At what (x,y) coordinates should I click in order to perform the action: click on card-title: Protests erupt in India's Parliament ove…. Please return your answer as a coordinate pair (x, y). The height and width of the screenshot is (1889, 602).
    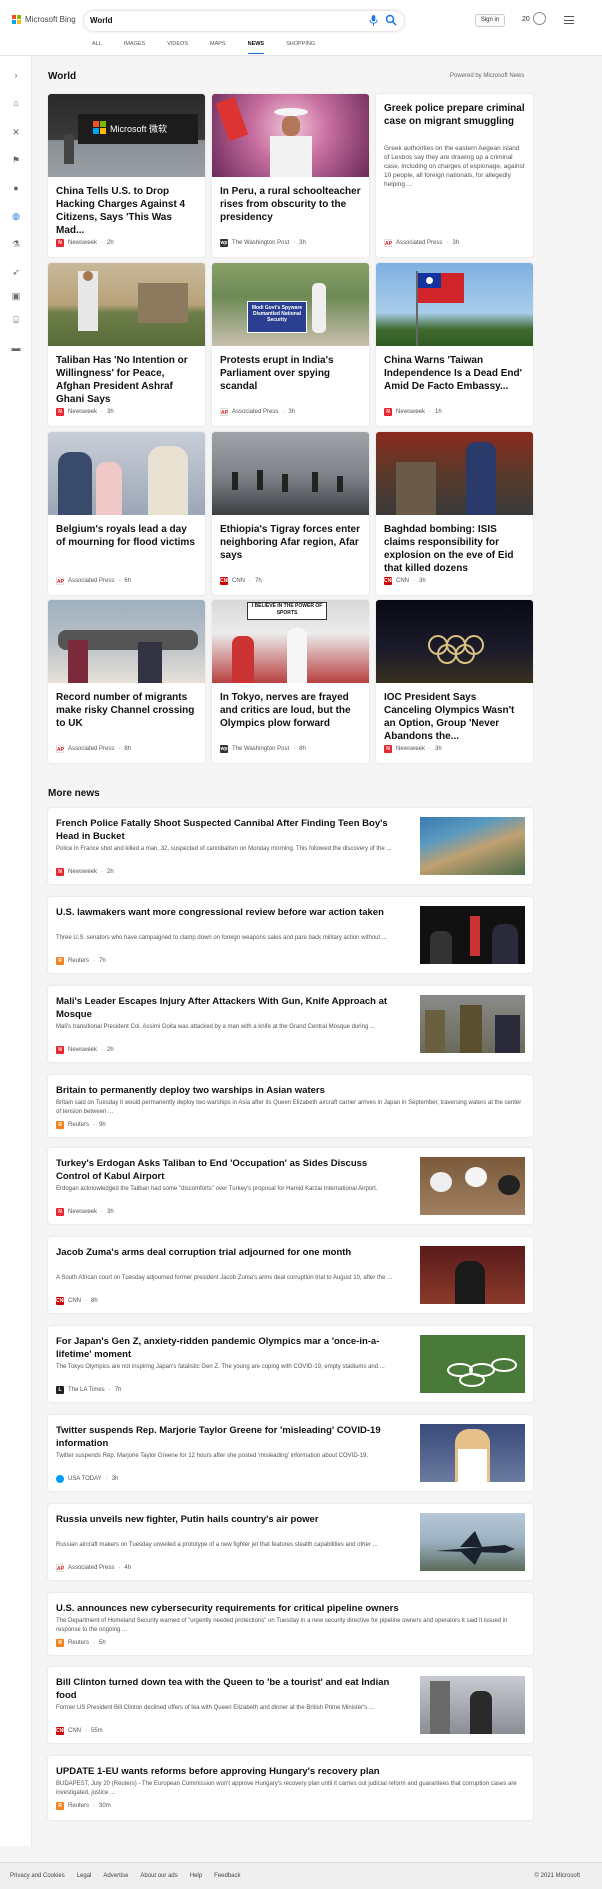
    Looking at the image, I should click on (291, 373).